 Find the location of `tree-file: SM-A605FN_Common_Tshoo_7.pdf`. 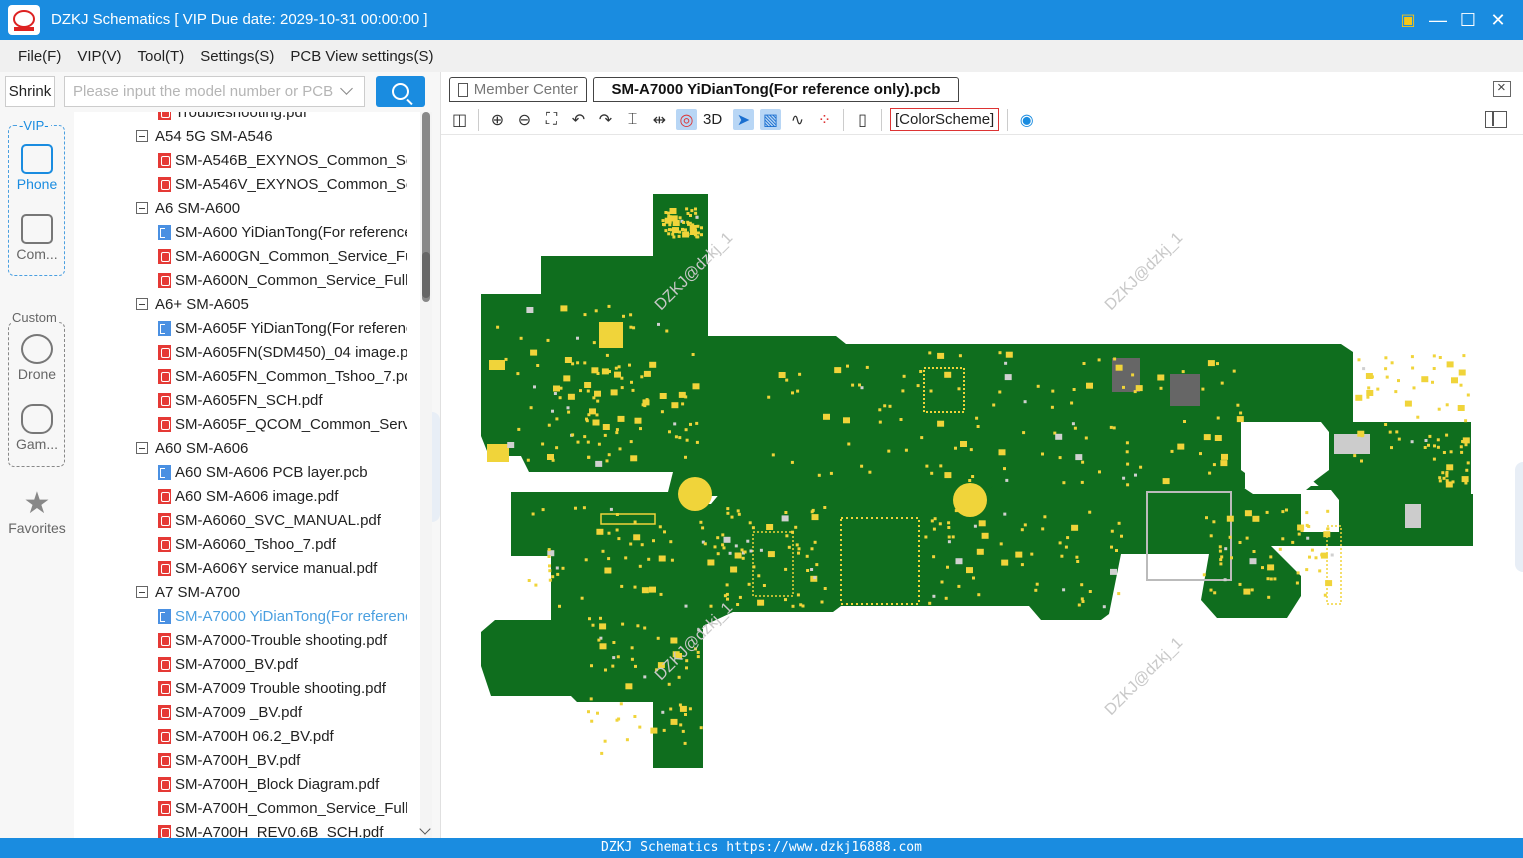

tree-file: SM-A605FN_Common_Tshoo_7.pdf is located at coordinates (247, 376).